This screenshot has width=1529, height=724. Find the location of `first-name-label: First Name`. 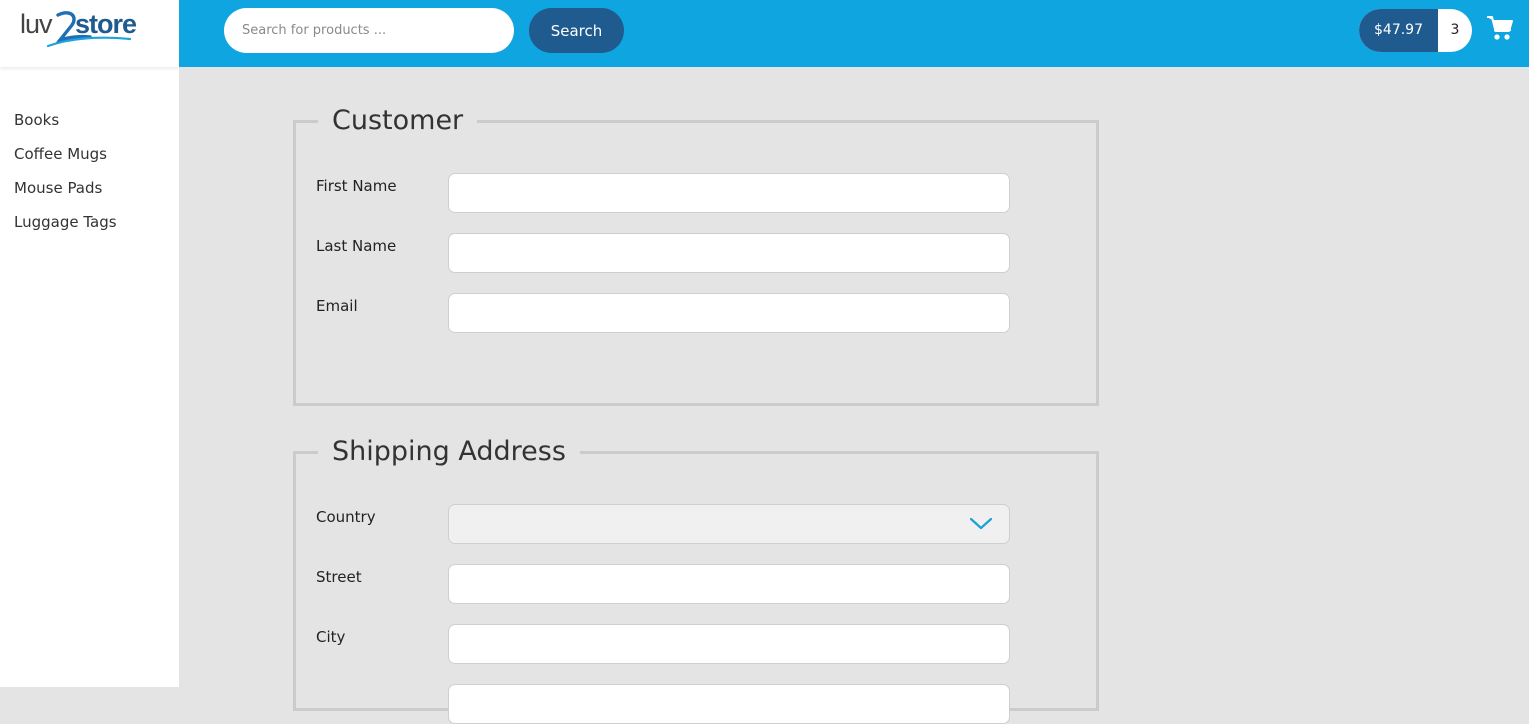

first-name-label: First Name is located at coordinates (356, 186).